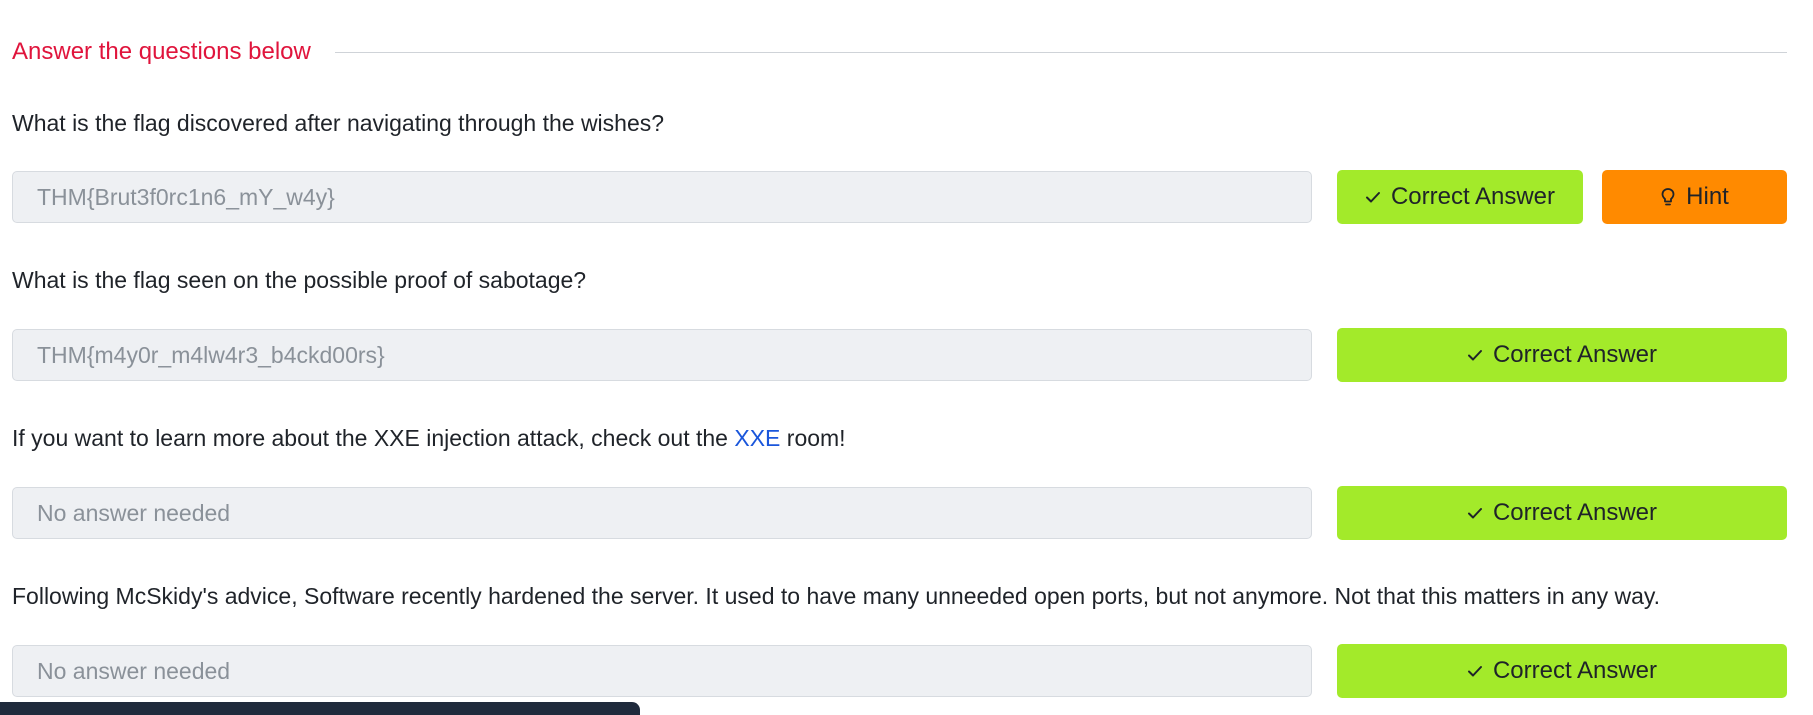 The width and height of the screenshot is (1813, 715). What do you see at coordinates (1668, 197) in the screenshot?
I see `lightbulb-icon` at bounding box center [1668, 197].